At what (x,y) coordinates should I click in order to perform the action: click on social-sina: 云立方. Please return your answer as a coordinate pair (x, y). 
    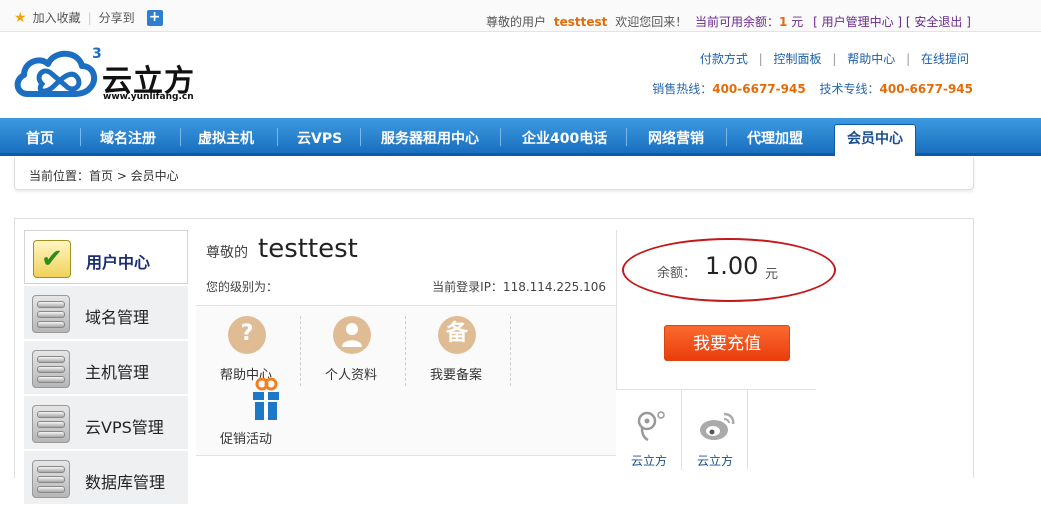
    Looking at the image, I should click on (715, 430).